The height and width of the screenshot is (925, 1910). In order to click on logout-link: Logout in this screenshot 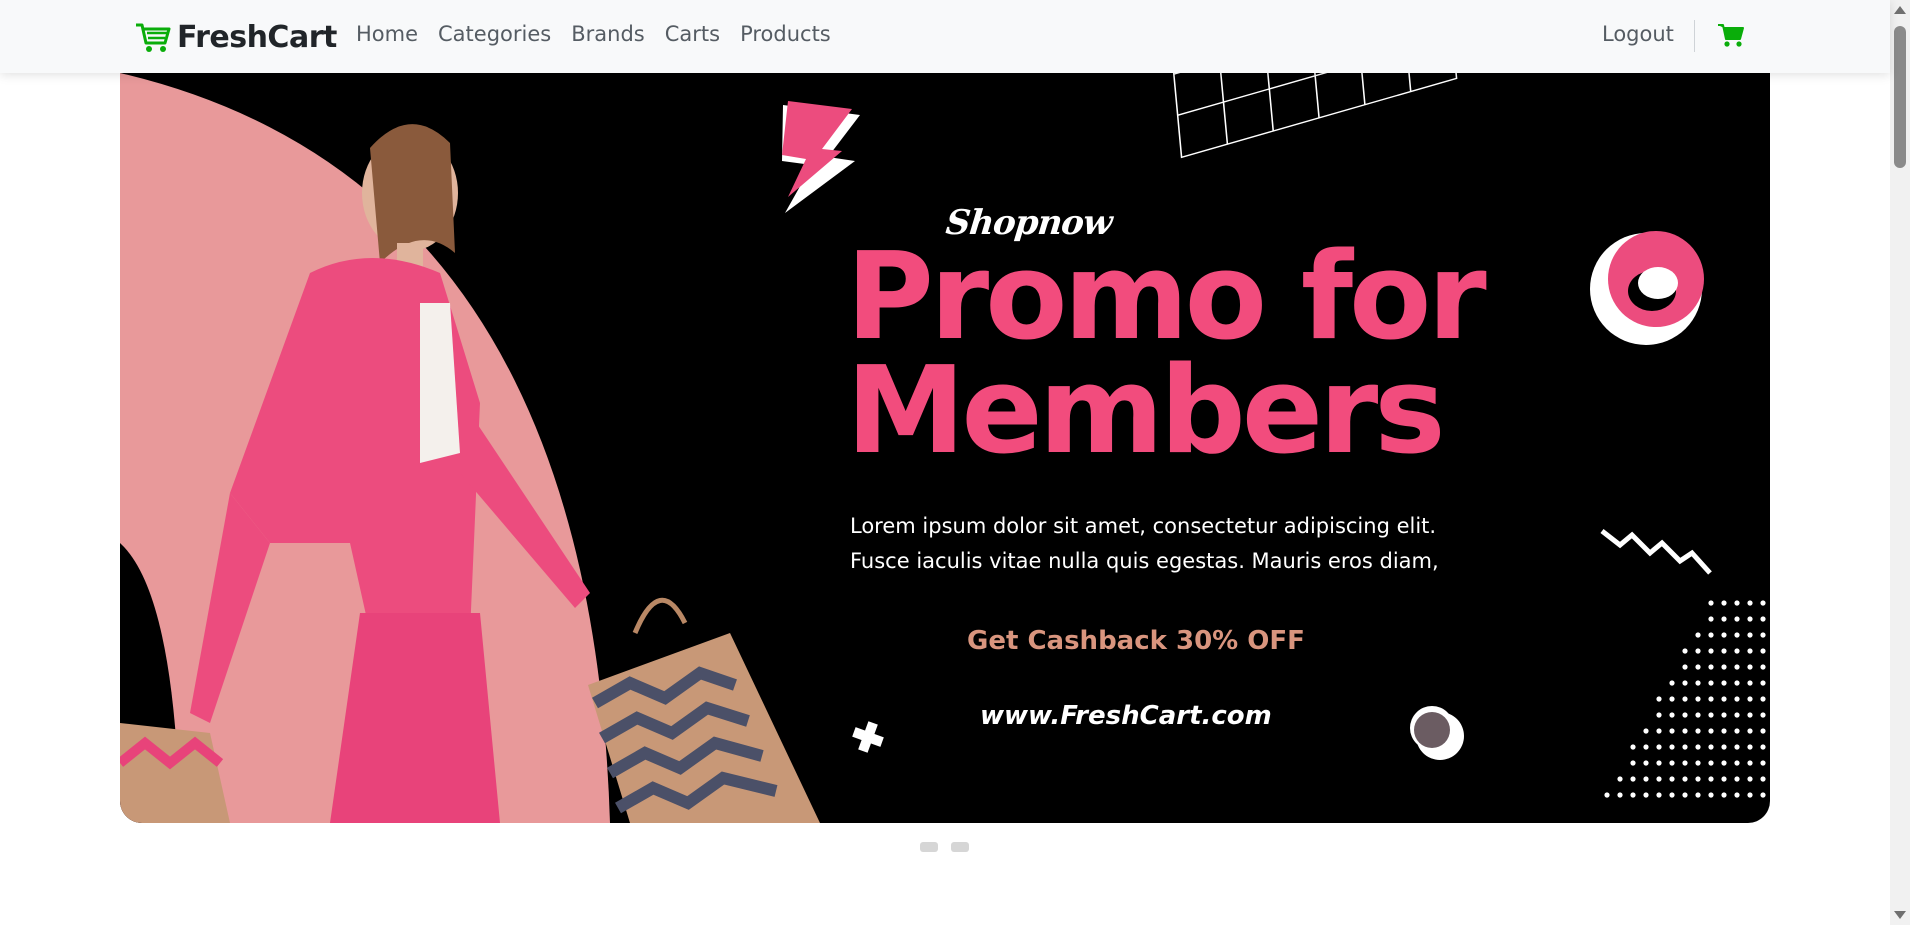, I will do `click(1638, 34)`.